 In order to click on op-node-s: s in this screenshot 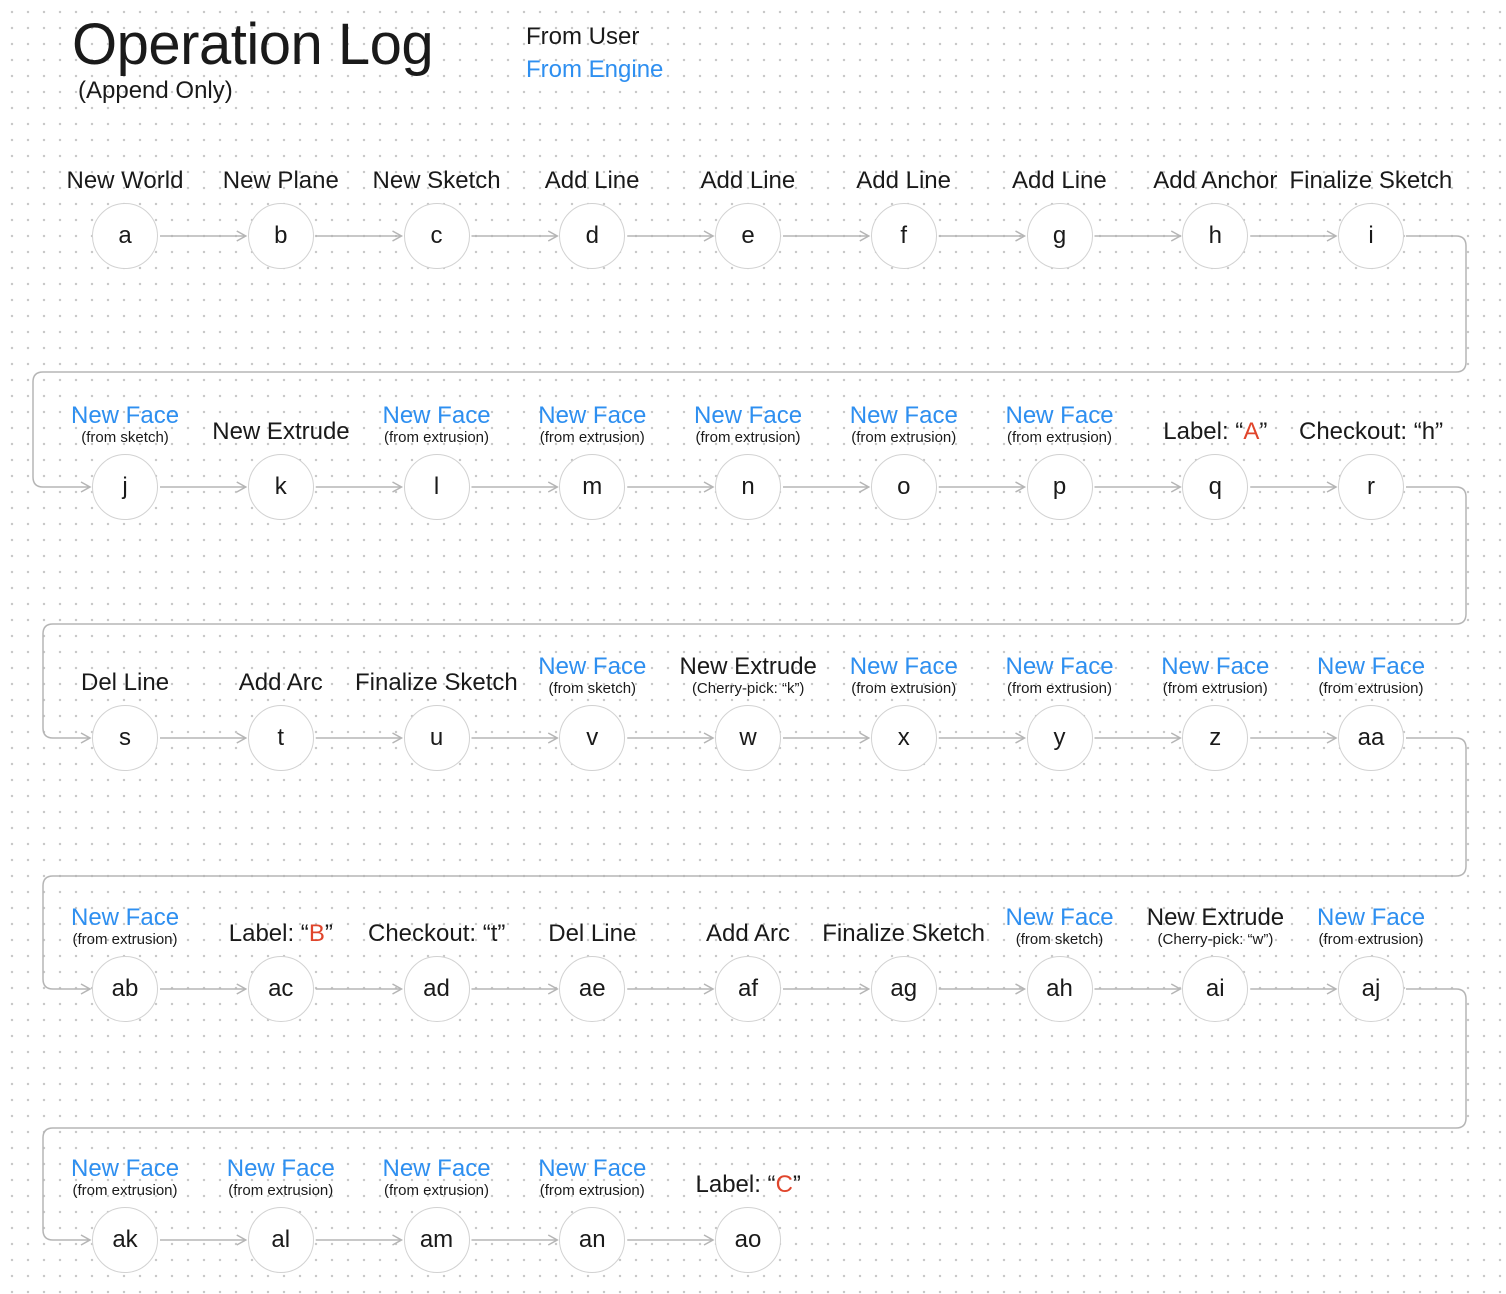, I will do `click(125, 738)`.